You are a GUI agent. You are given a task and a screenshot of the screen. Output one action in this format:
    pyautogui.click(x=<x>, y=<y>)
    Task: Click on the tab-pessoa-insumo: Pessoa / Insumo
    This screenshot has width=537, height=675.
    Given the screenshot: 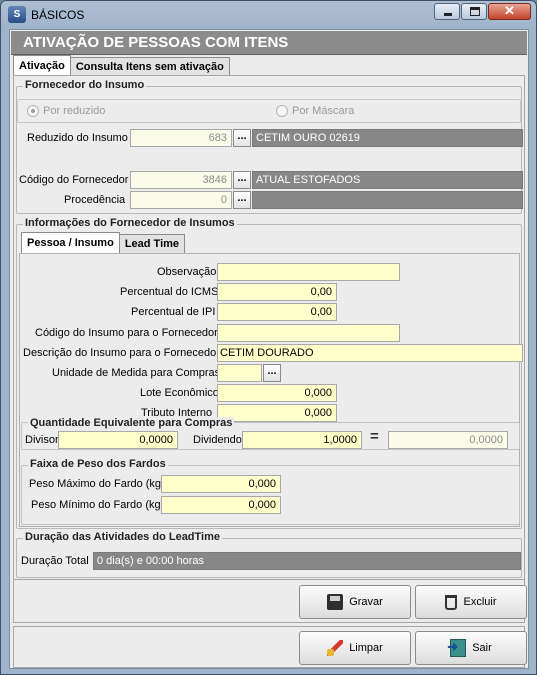 What is the action you would take?
    pyautogui.click(x=70, y=242)
    